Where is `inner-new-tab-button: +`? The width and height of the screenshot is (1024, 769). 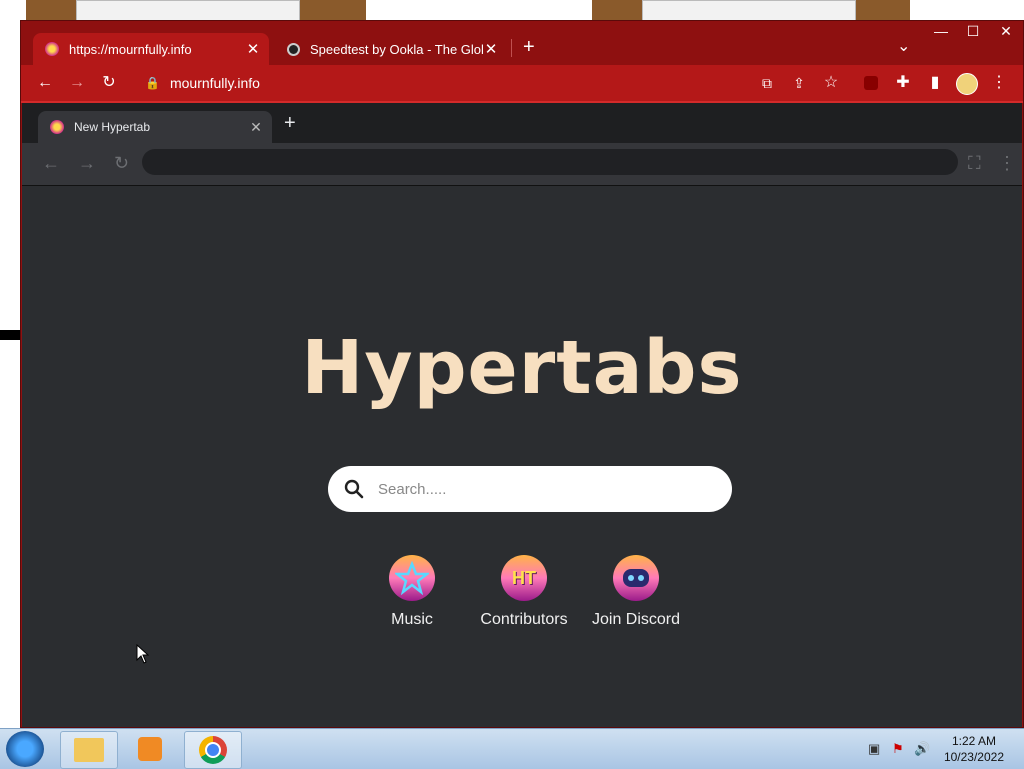 inner-new-tab-button: + is located at coordinates (290, 123).